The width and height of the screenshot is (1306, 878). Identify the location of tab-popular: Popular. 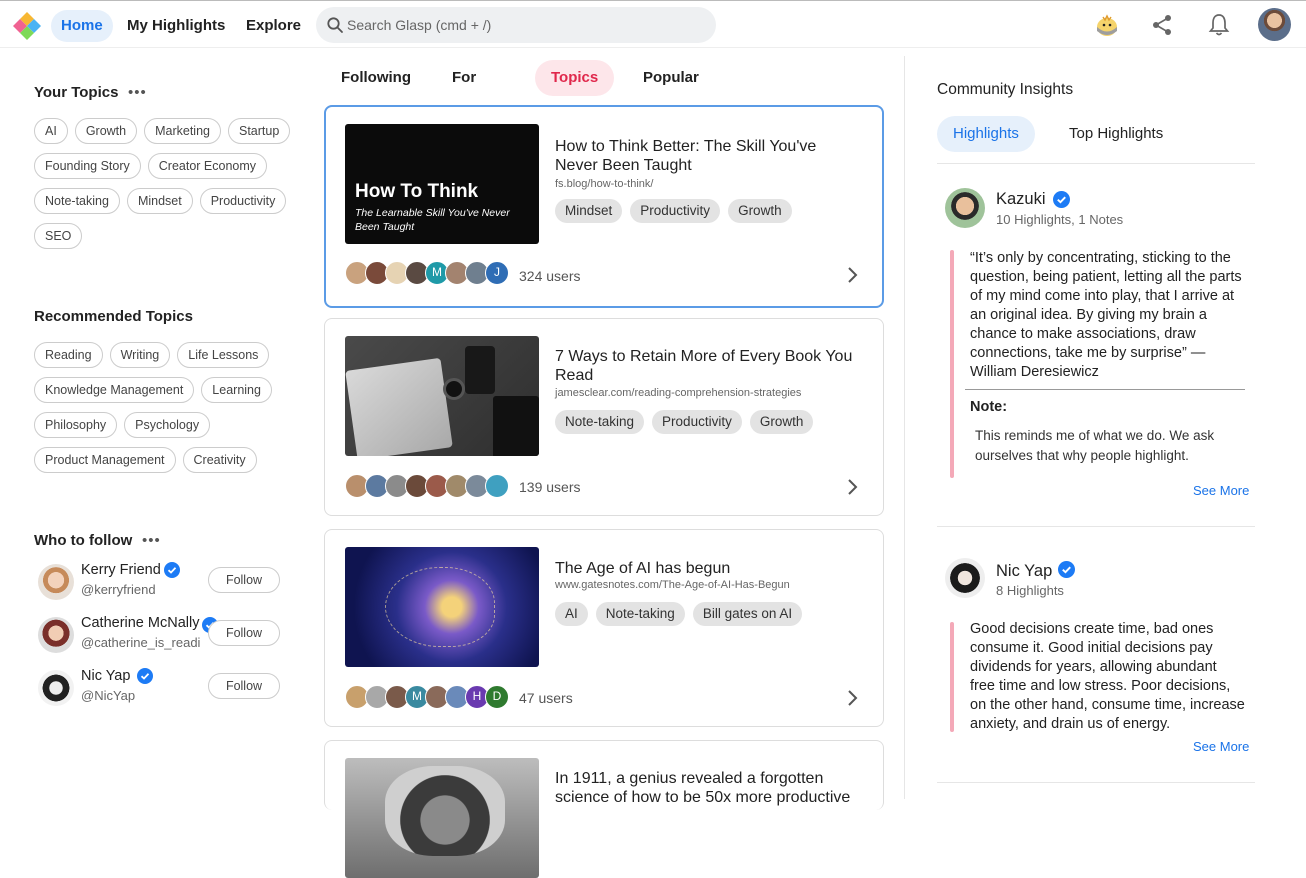
(671, 78).